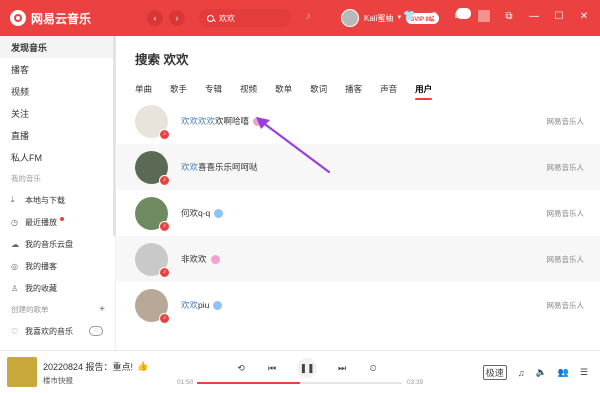  Describe the element at coordinates (196, 213) in the screenshot. I see `name-rest: 何欢q-q` at that location.